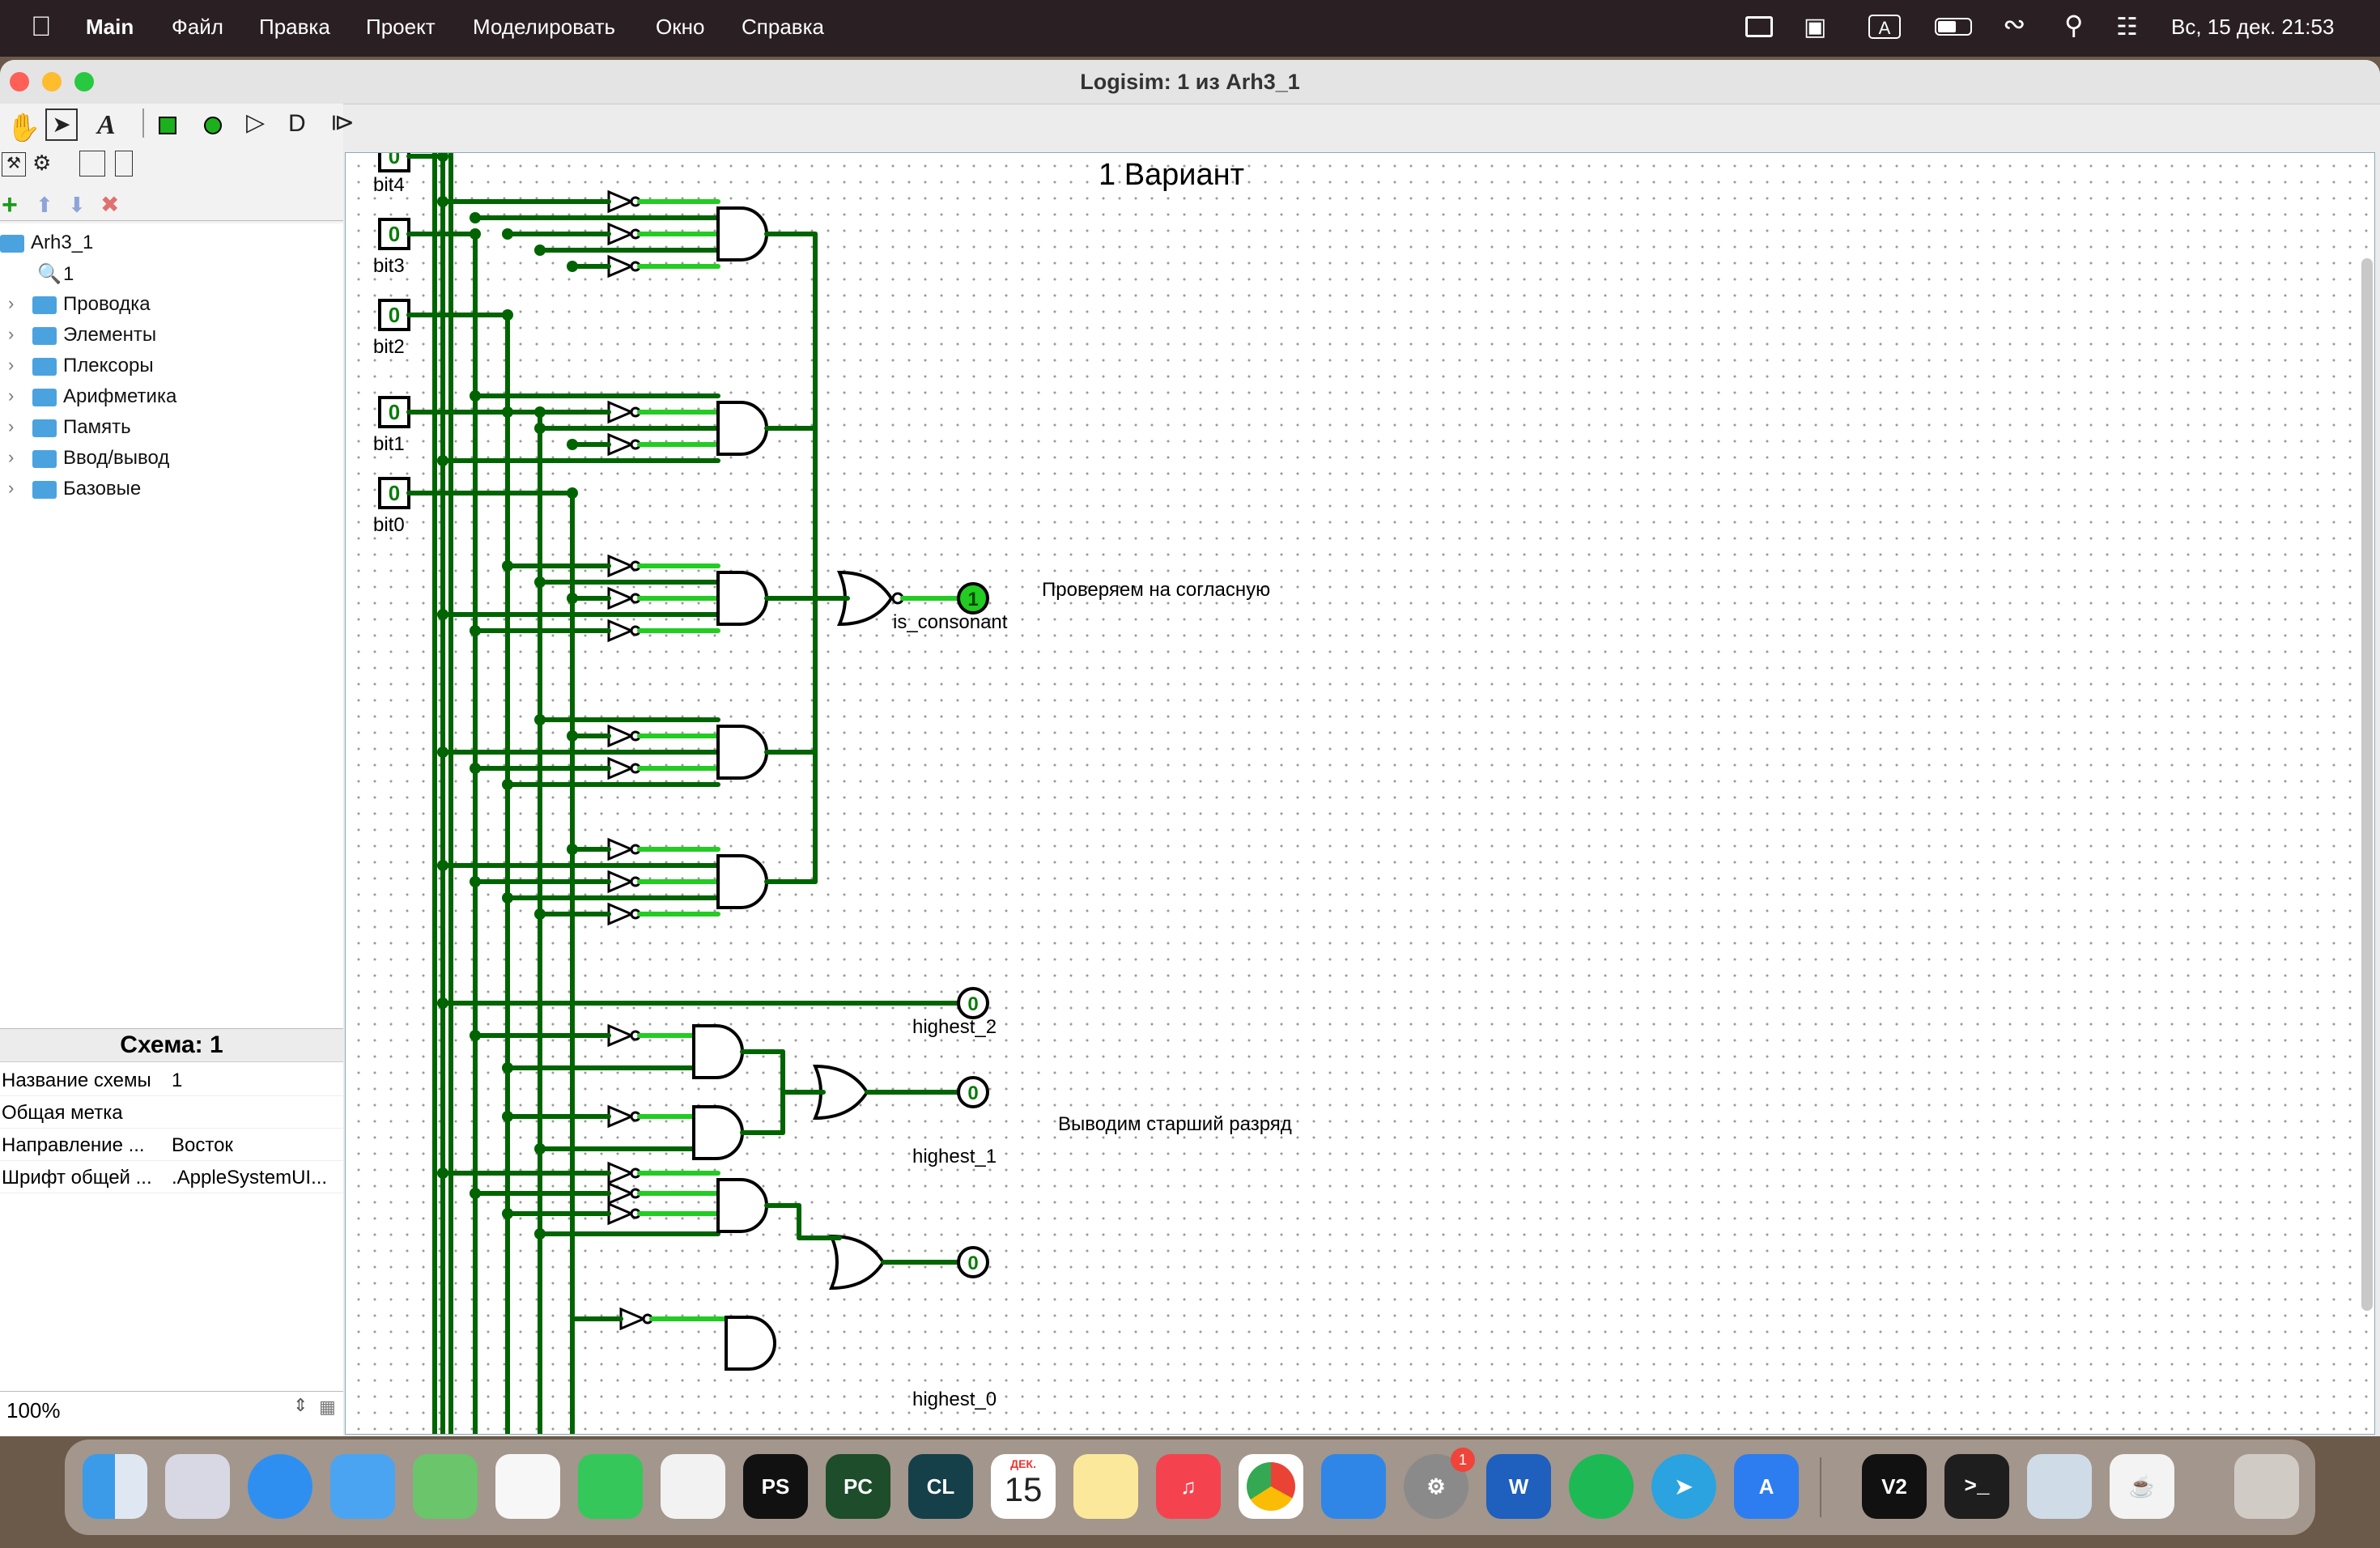  I want to click on zoom-value: 100%, so click(33, 1410).